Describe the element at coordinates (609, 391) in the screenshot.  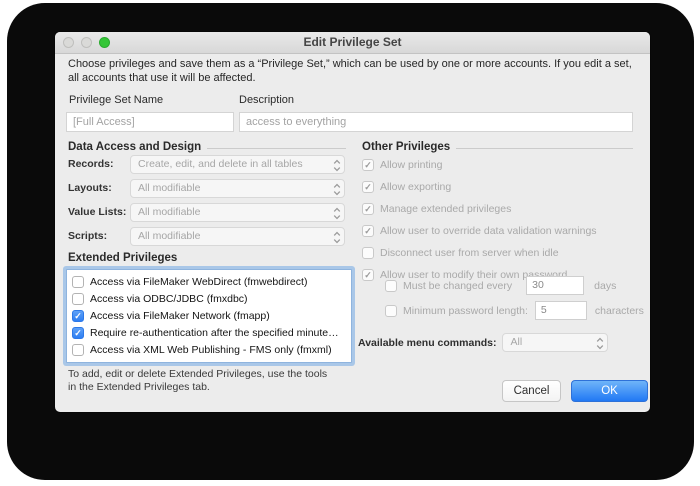
I see `ok-button: OK` at that location.